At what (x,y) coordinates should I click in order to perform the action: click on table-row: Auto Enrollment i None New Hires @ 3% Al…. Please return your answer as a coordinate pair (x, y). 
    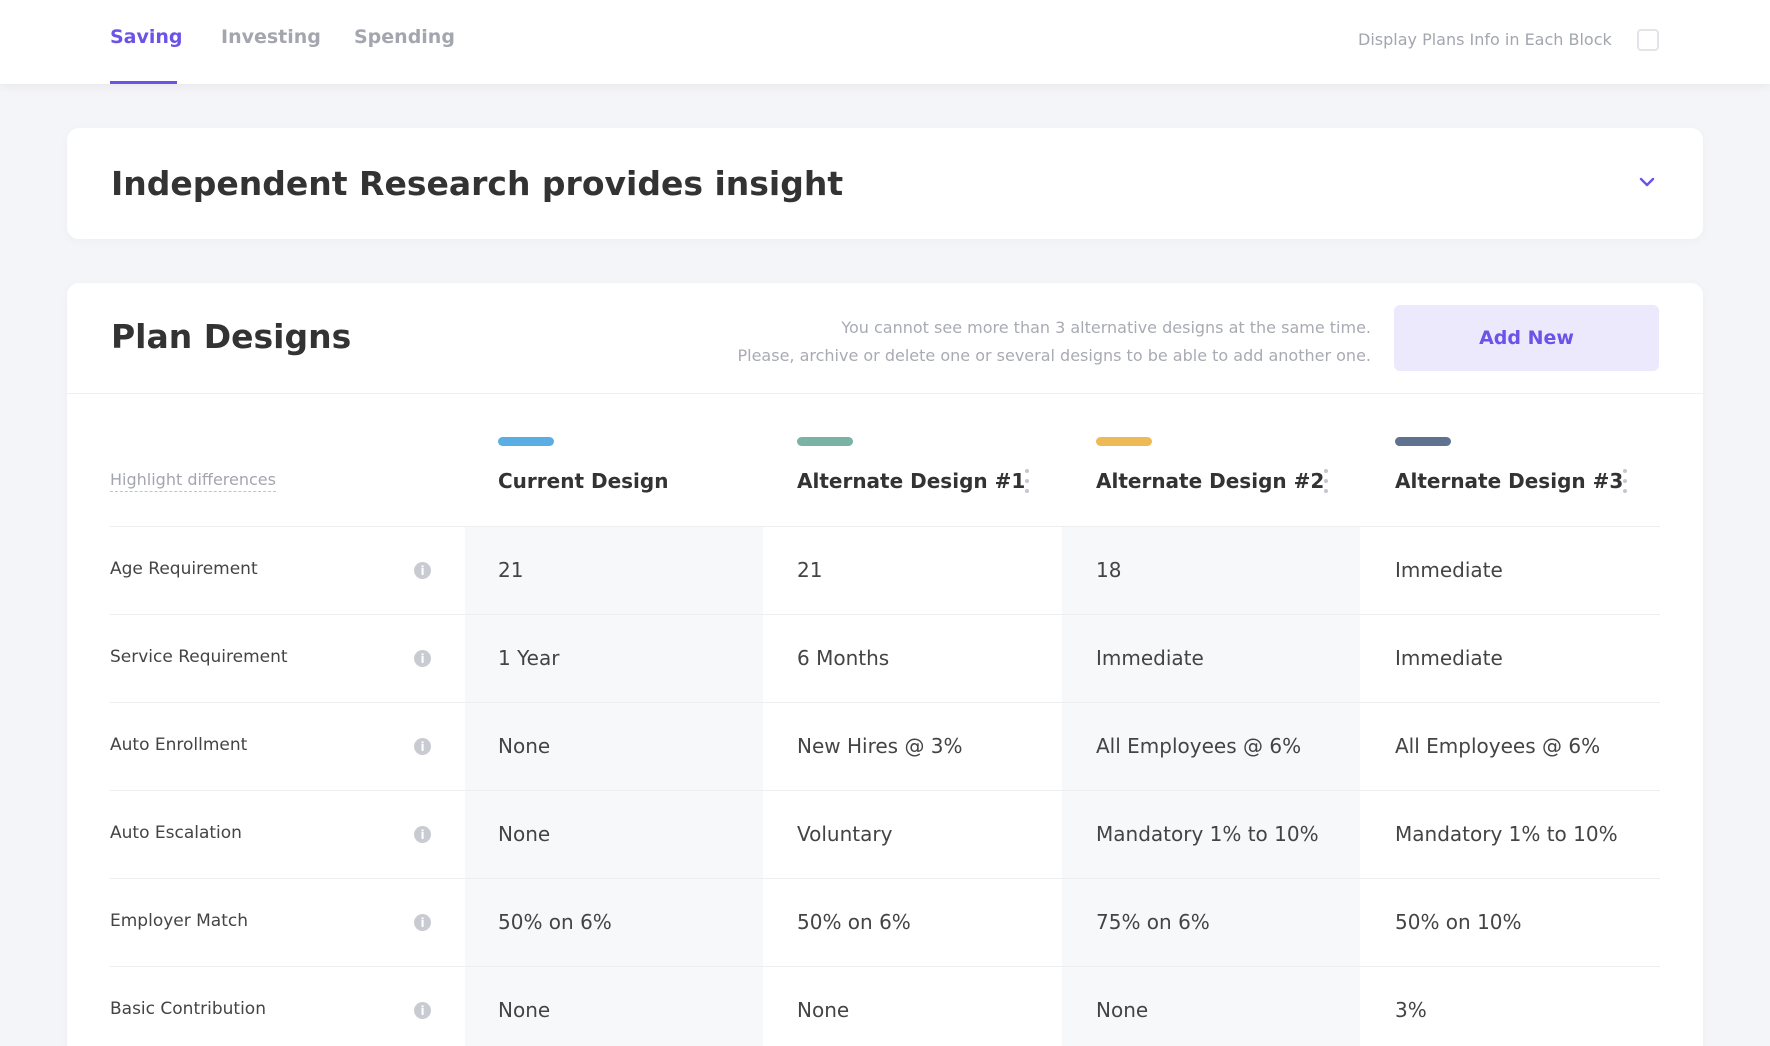
    Looking at the image, I should click on (885, 746).